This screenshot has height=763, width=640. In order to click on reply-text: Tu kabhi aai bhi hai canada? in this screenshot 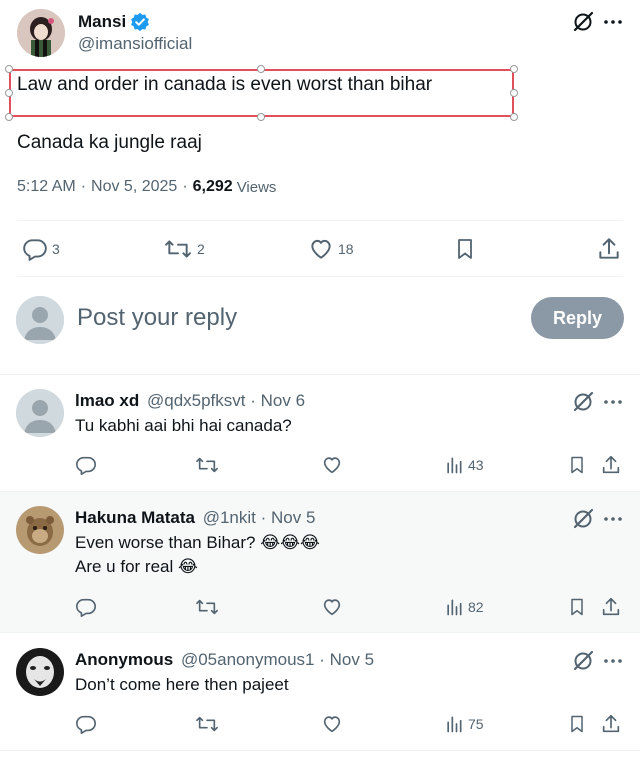, I will do `click(183, 425)`.